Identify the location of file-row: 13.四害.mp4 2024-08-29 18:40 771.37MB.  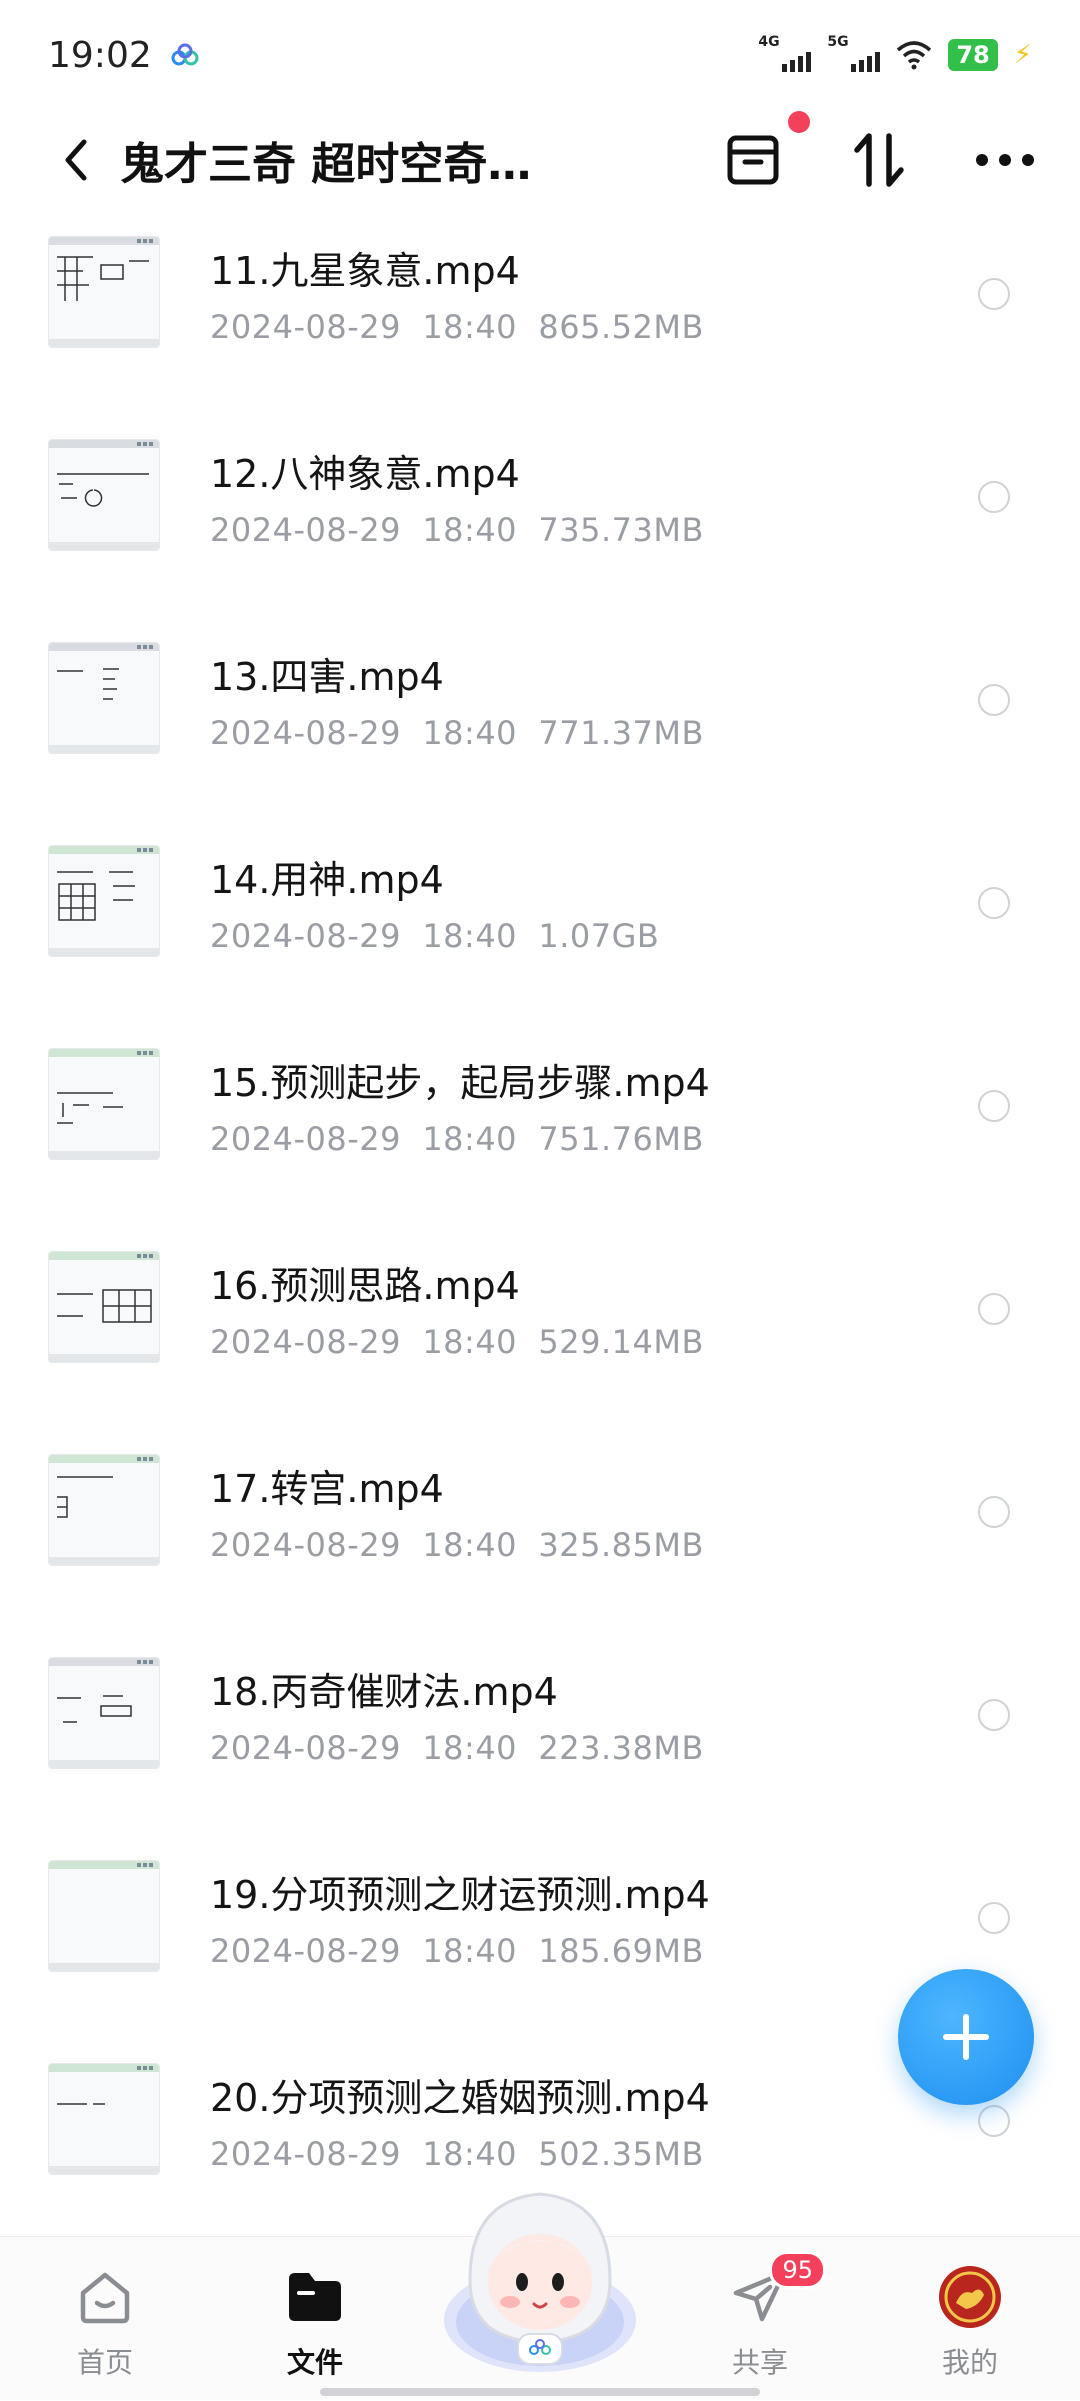
(540, 735).